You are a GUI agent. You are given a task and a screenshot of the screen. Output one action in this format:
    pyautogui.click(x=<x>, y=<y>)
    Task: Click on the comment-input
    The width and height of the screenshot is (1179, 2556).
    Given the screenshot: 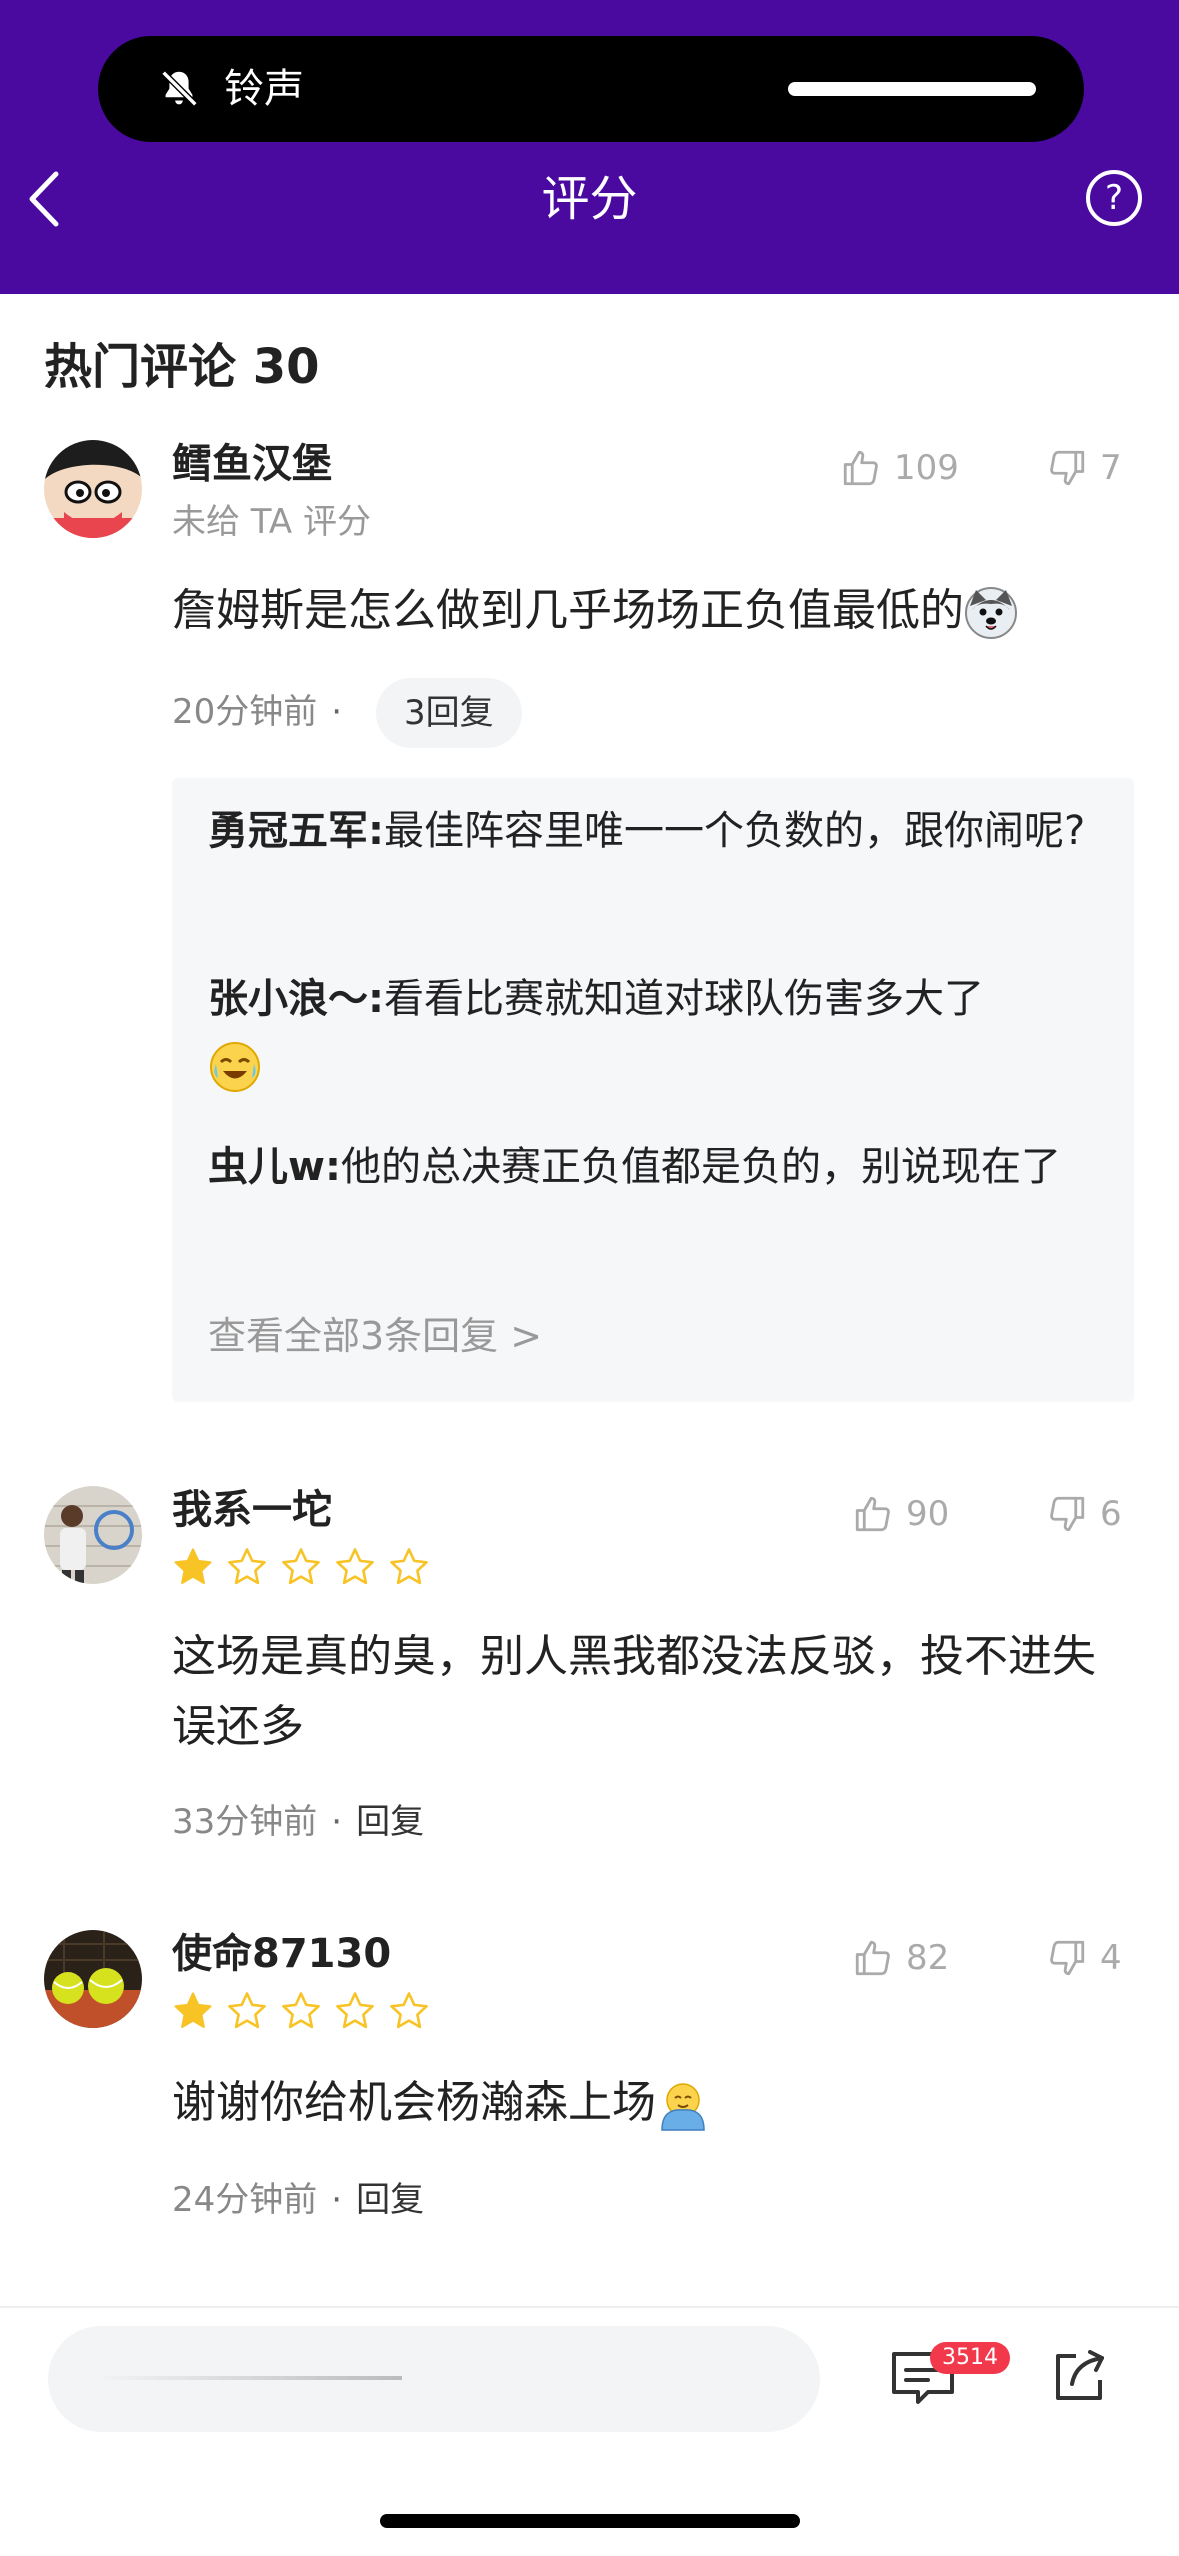 What is the action you would take?
    pyautogui.click(x=434, y=2379)
    